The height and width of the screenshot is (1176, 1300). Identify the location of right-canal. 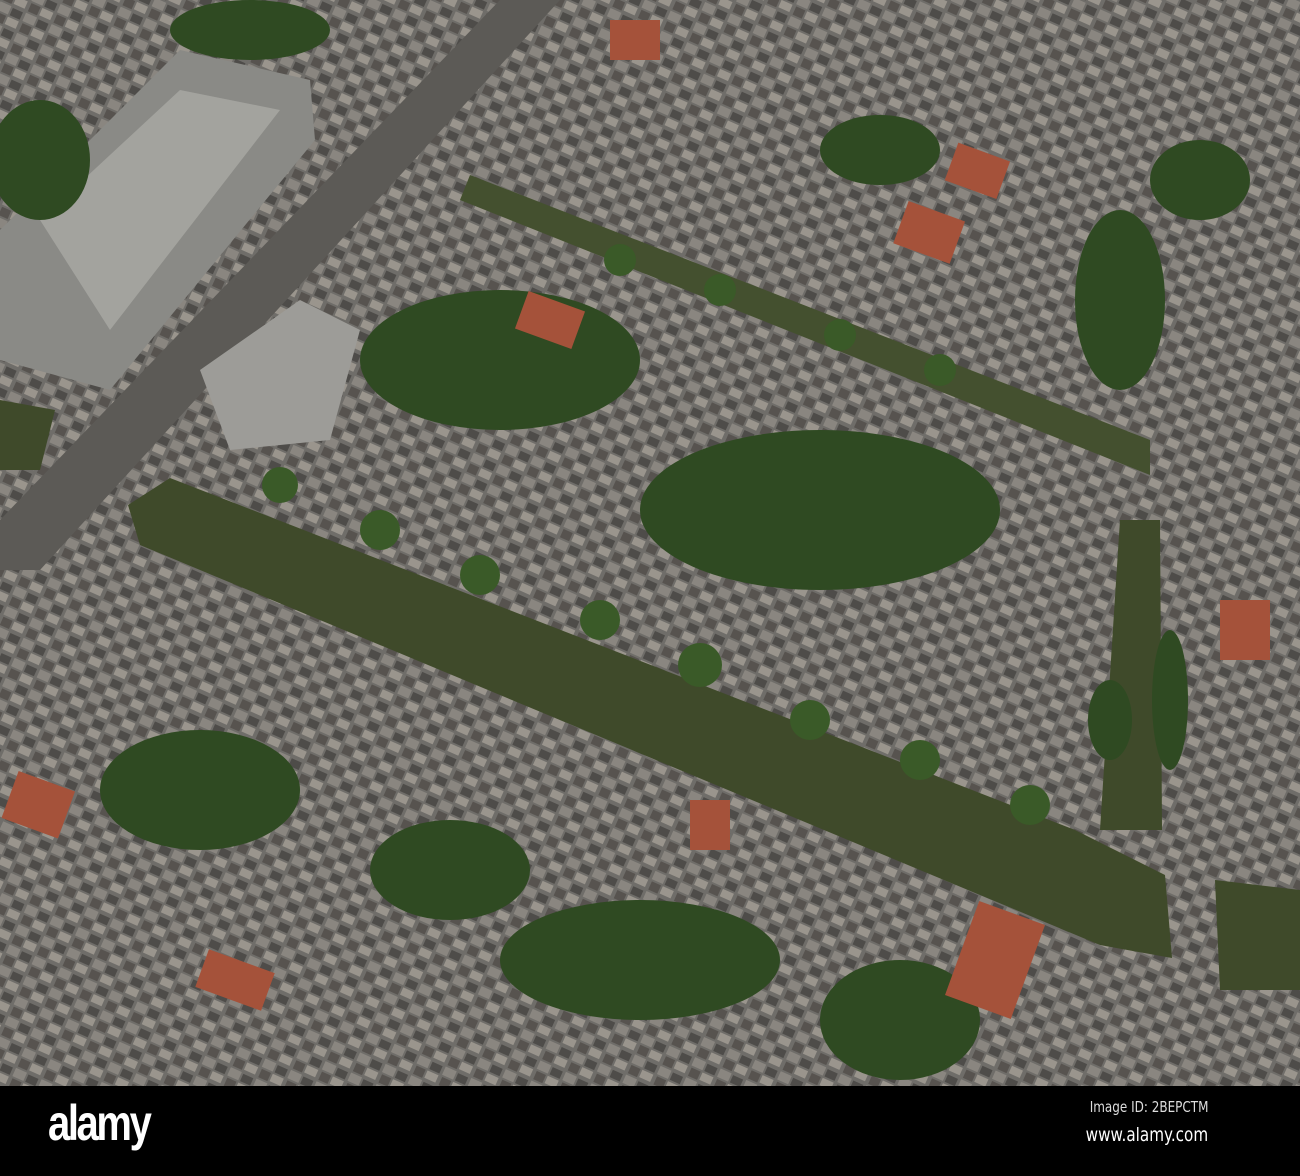
(1257, 935).